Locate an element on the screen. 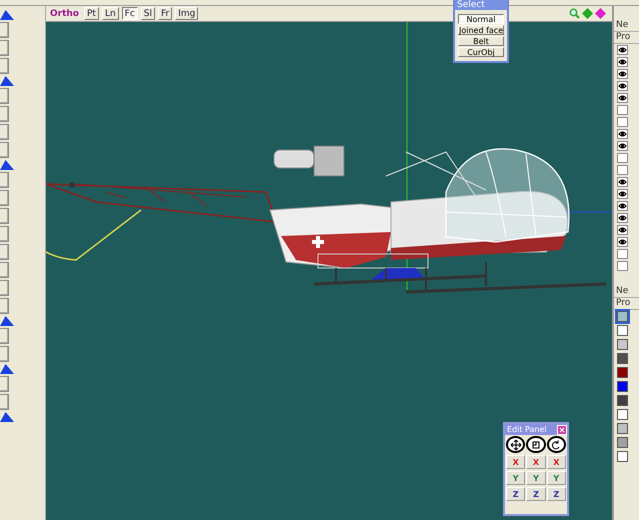  display-toggle: Ln is located at coordinates (110, 13).